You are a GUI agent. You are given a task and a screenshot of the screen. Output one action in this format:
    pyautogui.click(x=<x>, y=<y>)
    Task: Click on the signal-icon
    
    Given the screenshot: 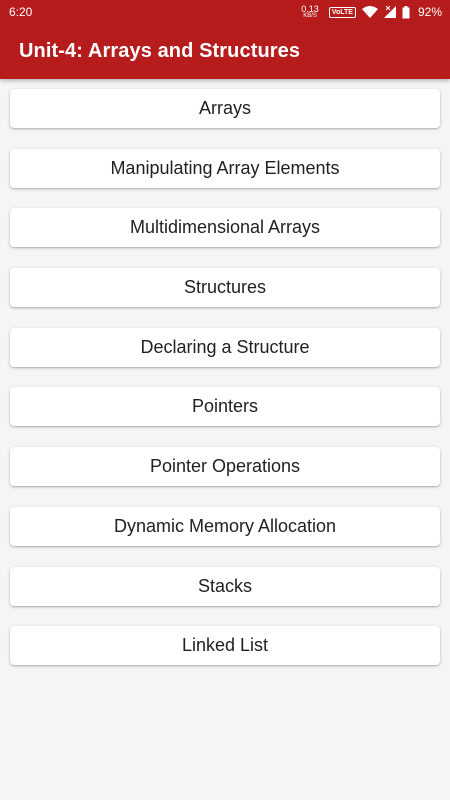 What is the action you would take?
    pyautogui.click(x=389, y=12)
    